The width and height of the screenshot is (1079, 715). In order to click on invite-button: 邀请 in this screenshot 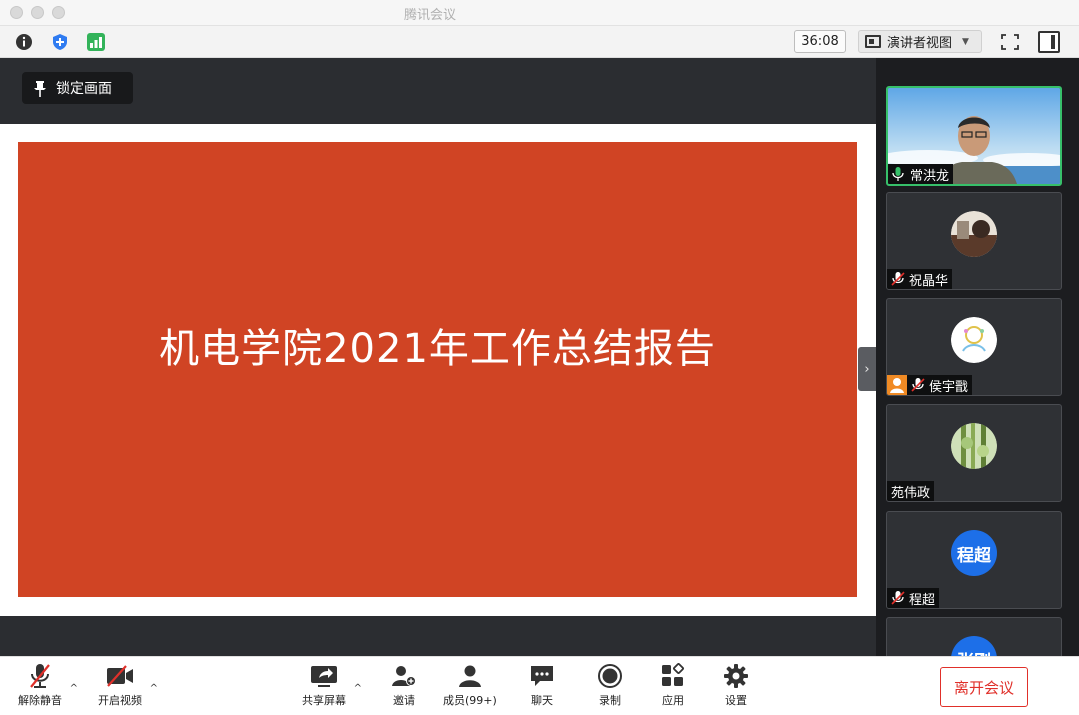, I will do `click(404, 685)`.